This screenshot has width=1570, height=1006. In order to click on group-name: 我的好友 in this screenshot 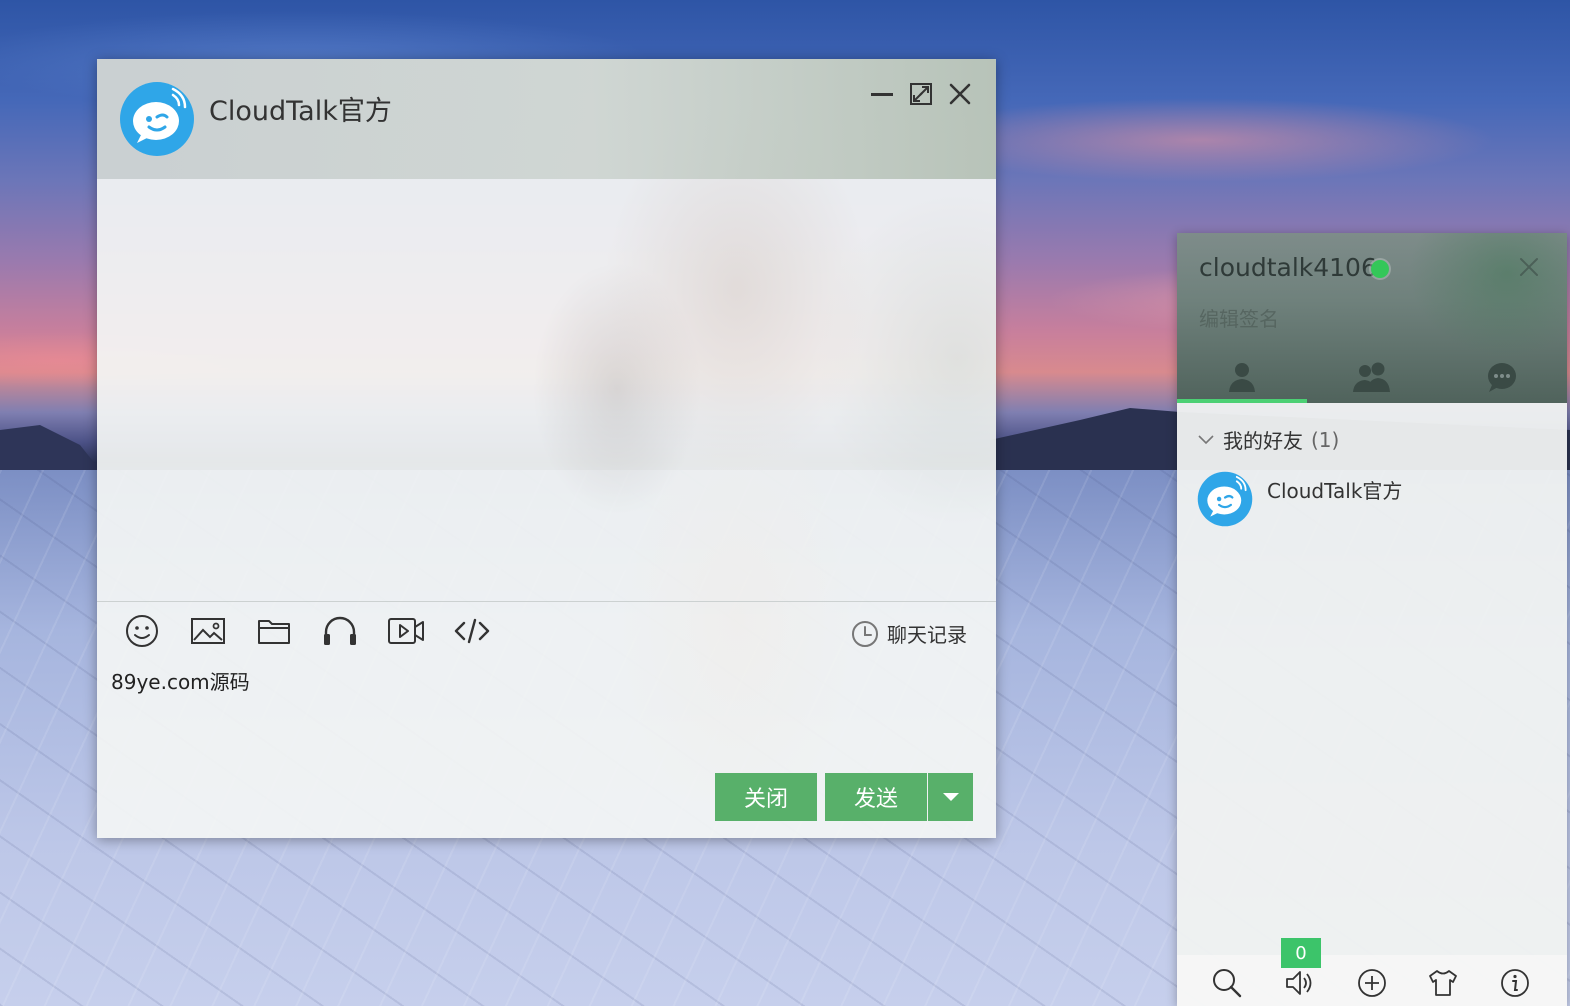, I will do `click(1263, 441)`.